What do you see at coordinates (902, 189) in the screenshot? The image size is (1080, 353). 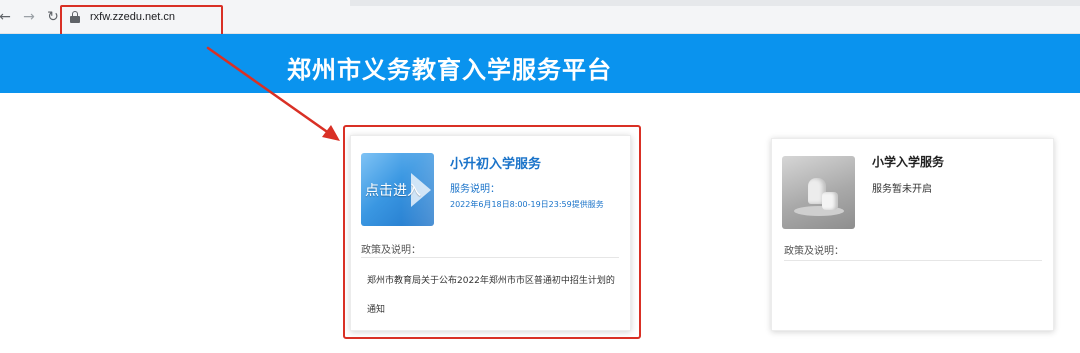 I see `service-status: 服务暂未开启` at bounding box center [902, 189].